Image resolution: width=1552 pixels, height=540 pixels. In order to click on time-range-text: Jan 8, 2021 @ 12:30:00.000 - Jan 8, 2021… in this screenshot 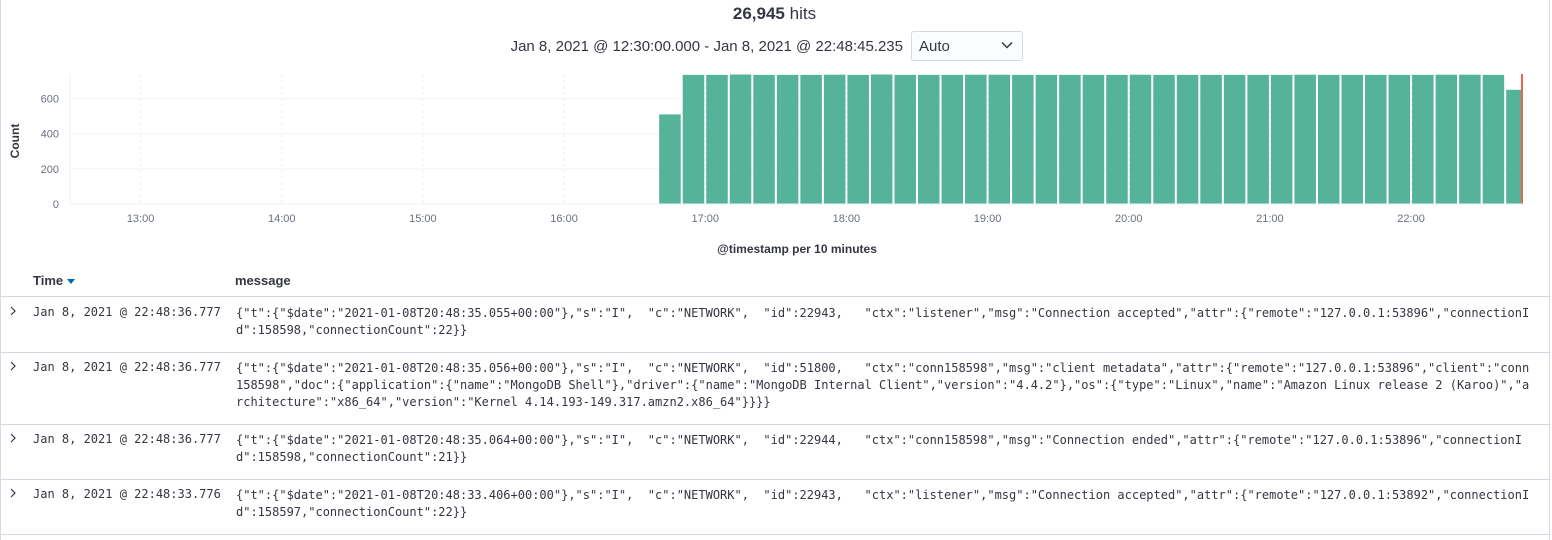, I will do `click(706, 46)`.